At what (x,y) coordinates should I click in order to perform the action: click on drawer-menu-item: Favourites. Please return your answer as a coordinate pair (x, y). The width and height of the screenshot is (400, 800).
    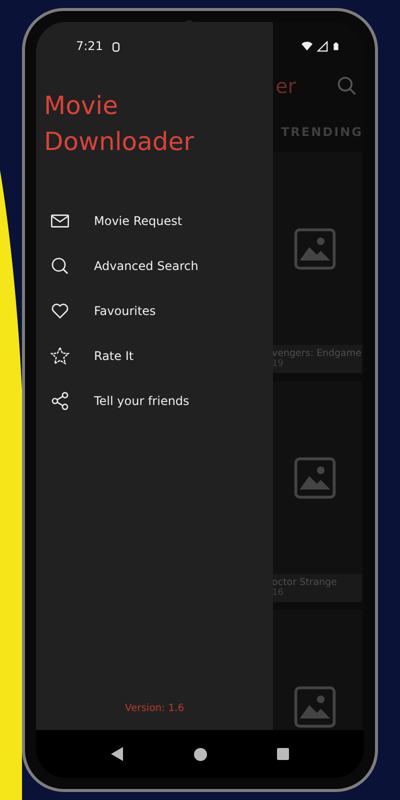
    Looking at the image, I should click on (154, 310).